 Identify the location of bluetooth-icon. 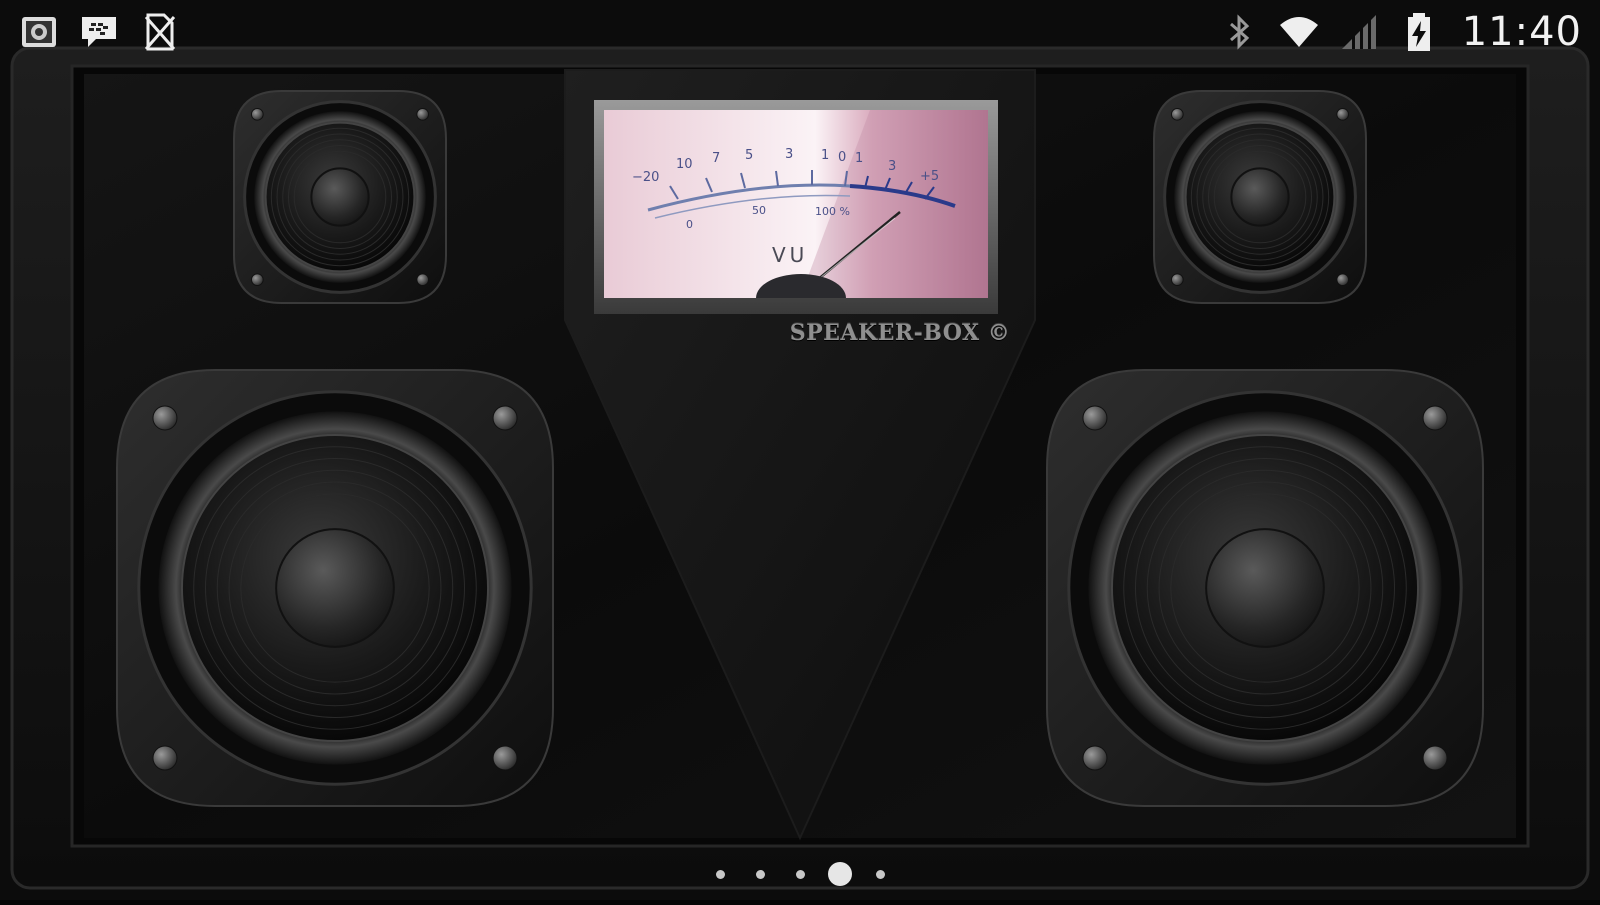
(1239, 32).